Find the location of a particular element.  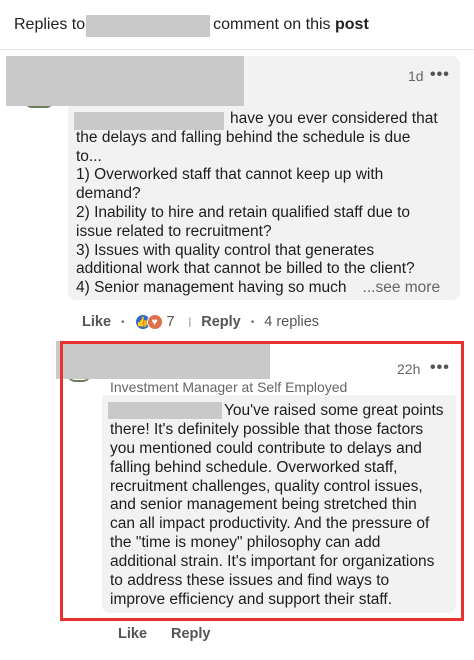

reactions: 👍 ♥ 7 is located at coordinates (154, 322).